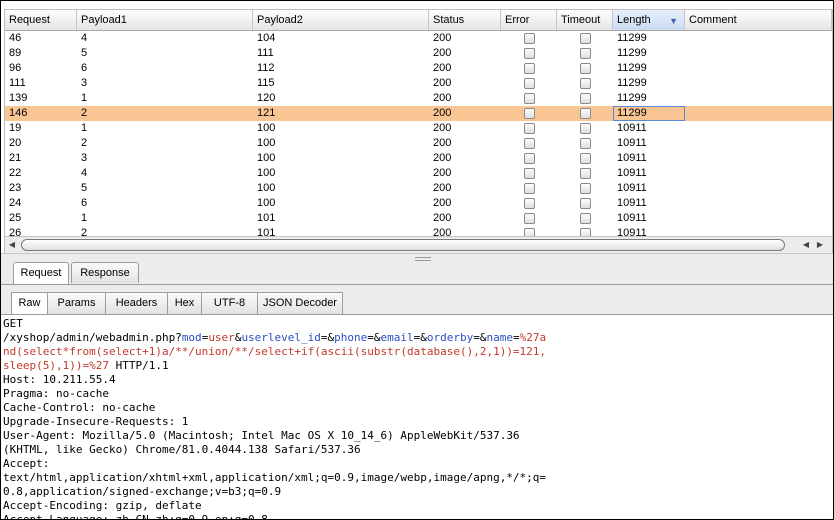  Describe the element at coordinates (581, 20) in the screenshot. I see `header-label: Timeout` at that location.